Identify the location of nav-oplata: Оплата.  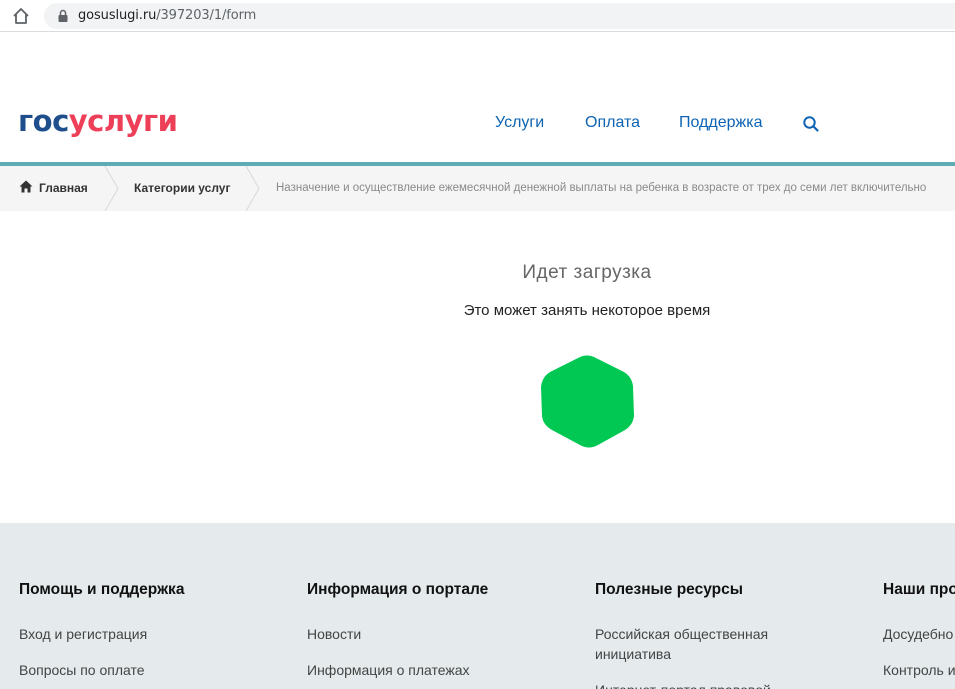
(612, 123).